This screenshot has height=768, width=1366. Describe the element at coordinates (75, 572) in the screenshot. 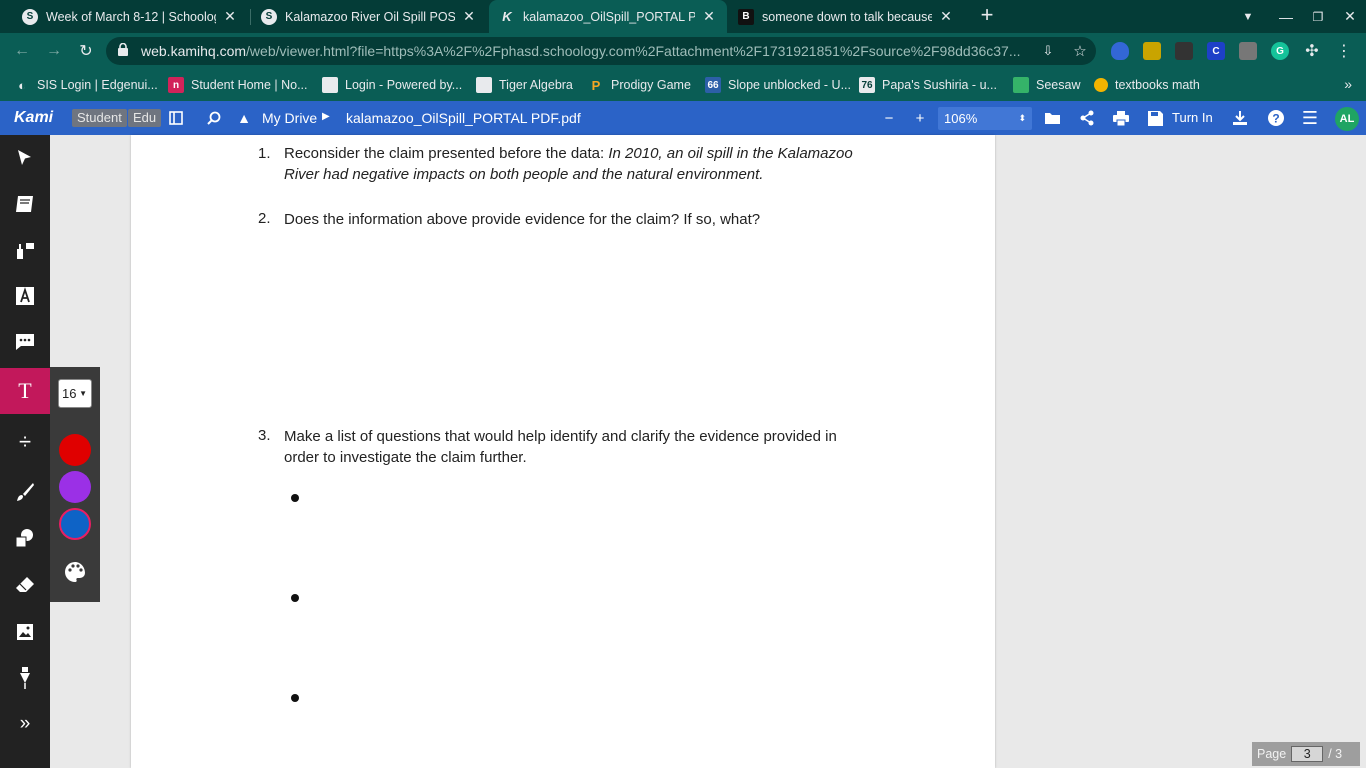

I see `palette-icon` at that location.